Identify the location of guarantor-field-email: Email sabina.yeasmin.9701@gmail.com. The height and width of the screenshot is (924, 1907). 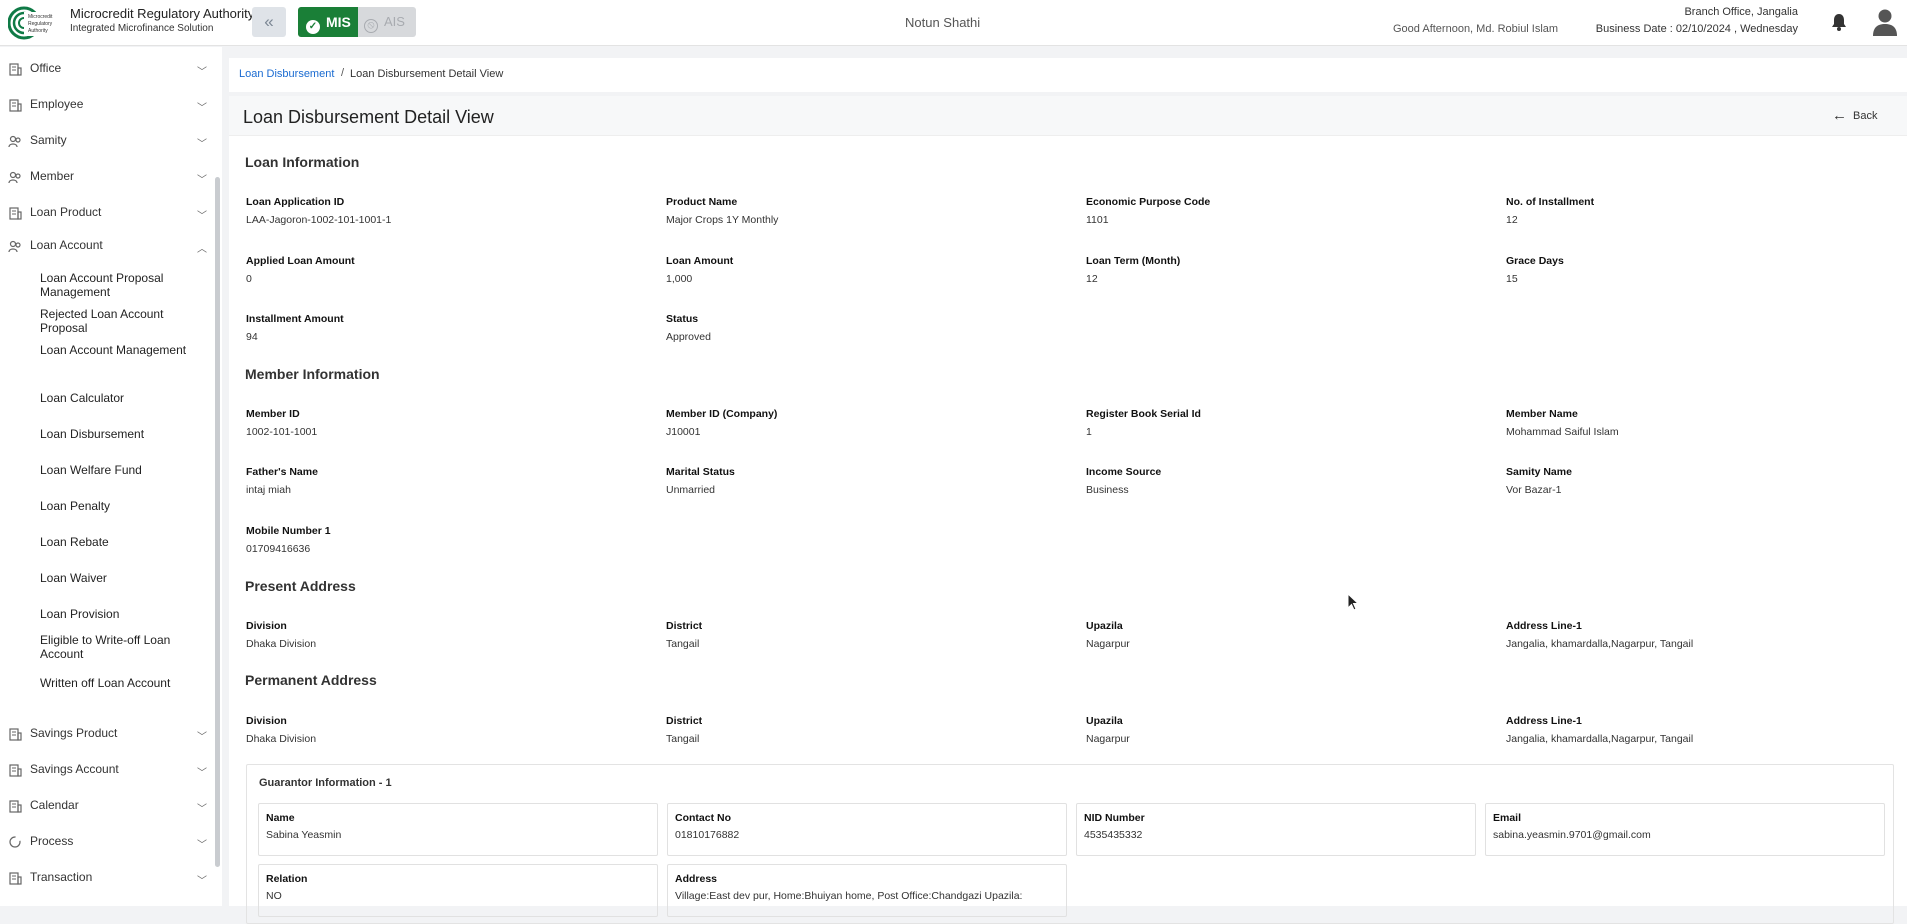
(1685, 829).